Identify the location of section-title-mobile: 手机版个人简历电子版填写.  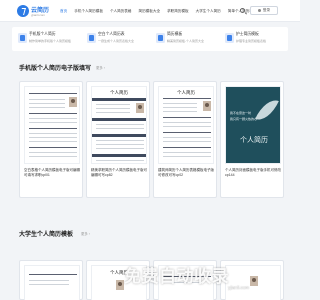
(55, 69).